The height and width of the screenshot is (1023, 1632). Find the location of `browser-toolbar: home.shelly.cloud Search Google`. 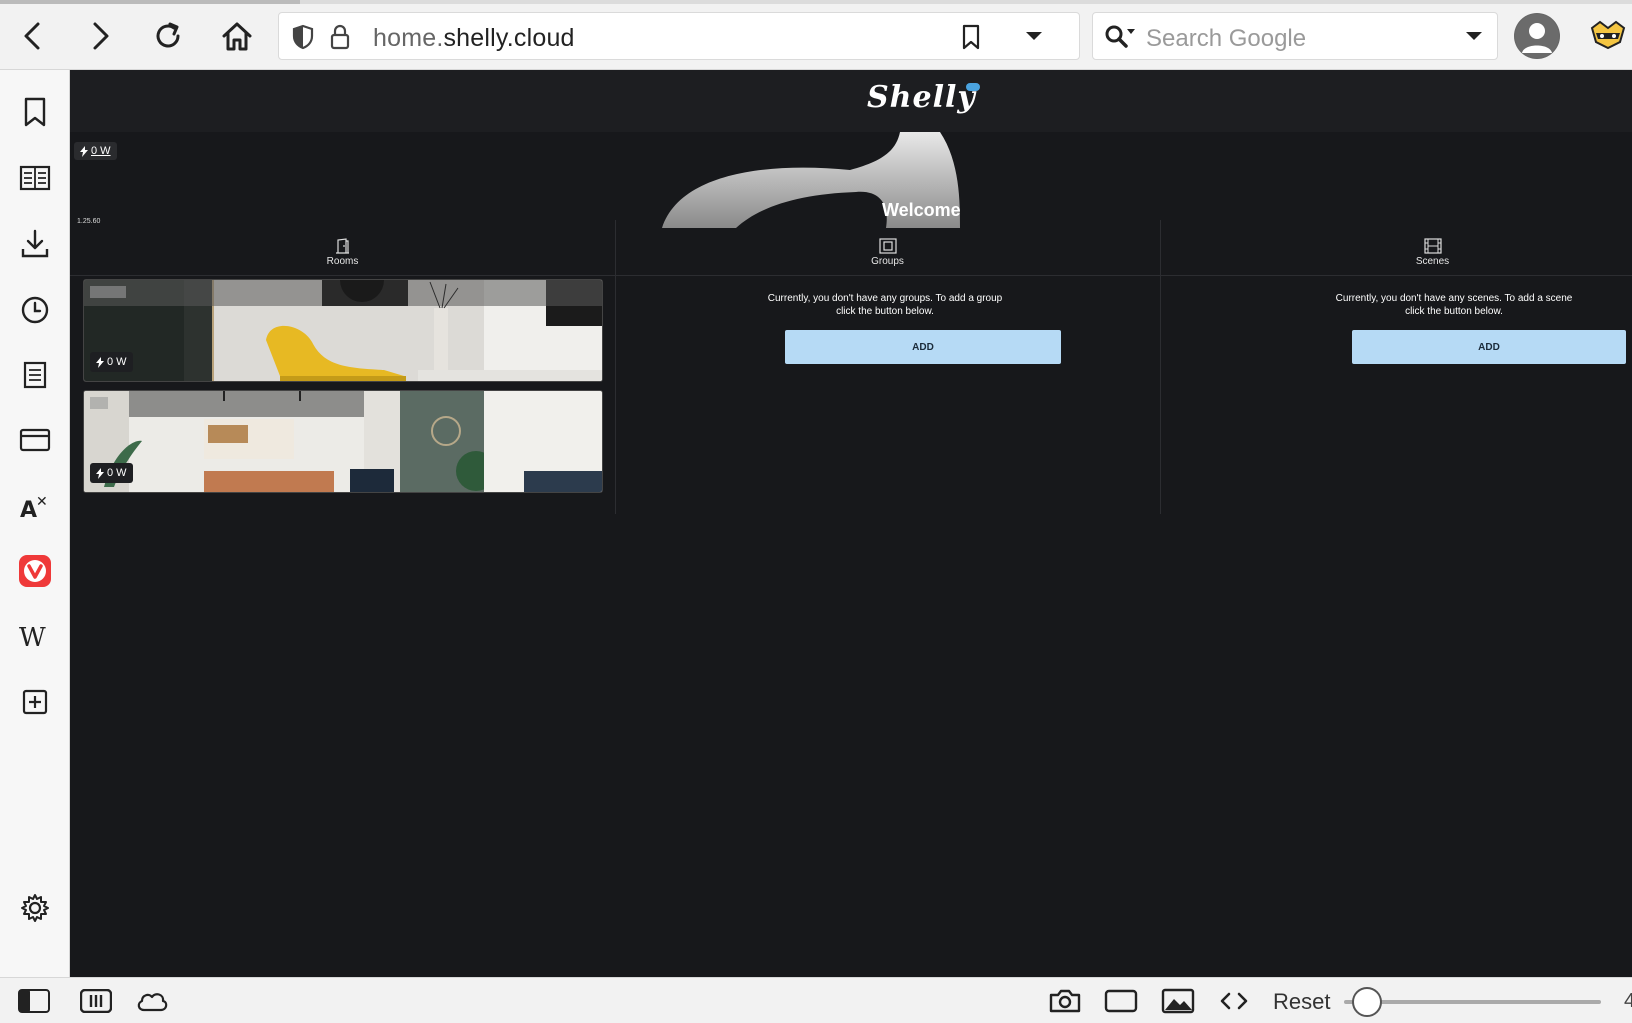

browser-toolbar: home.shelly.cloud Search Google is located at coordinates (816, 35).